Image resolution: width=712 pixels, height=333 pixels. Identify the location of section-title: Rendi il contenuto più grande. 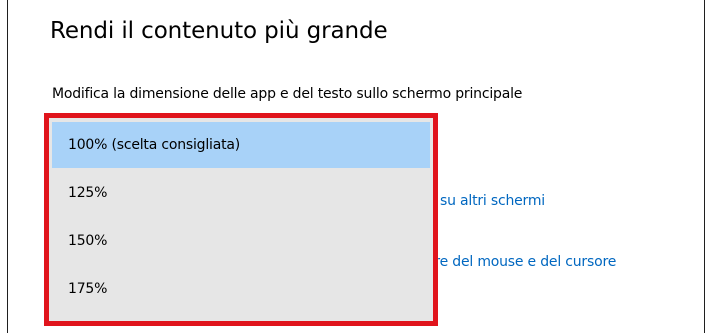
(219, 31).